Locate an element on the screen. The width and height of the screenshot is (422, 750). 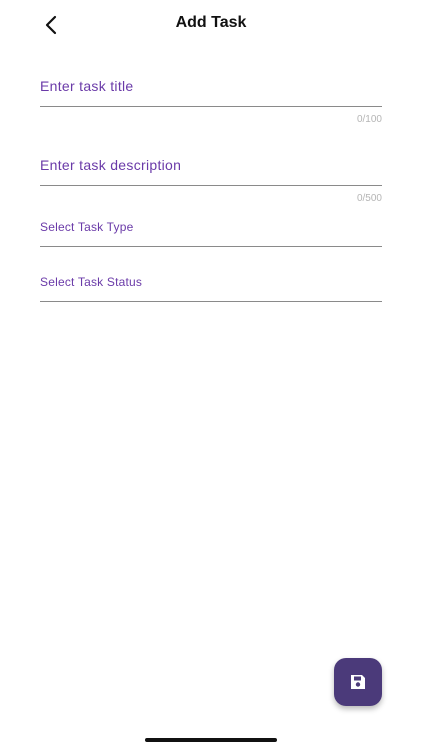
task-type-label: Select Task Type is located at coordinates (87, 227).